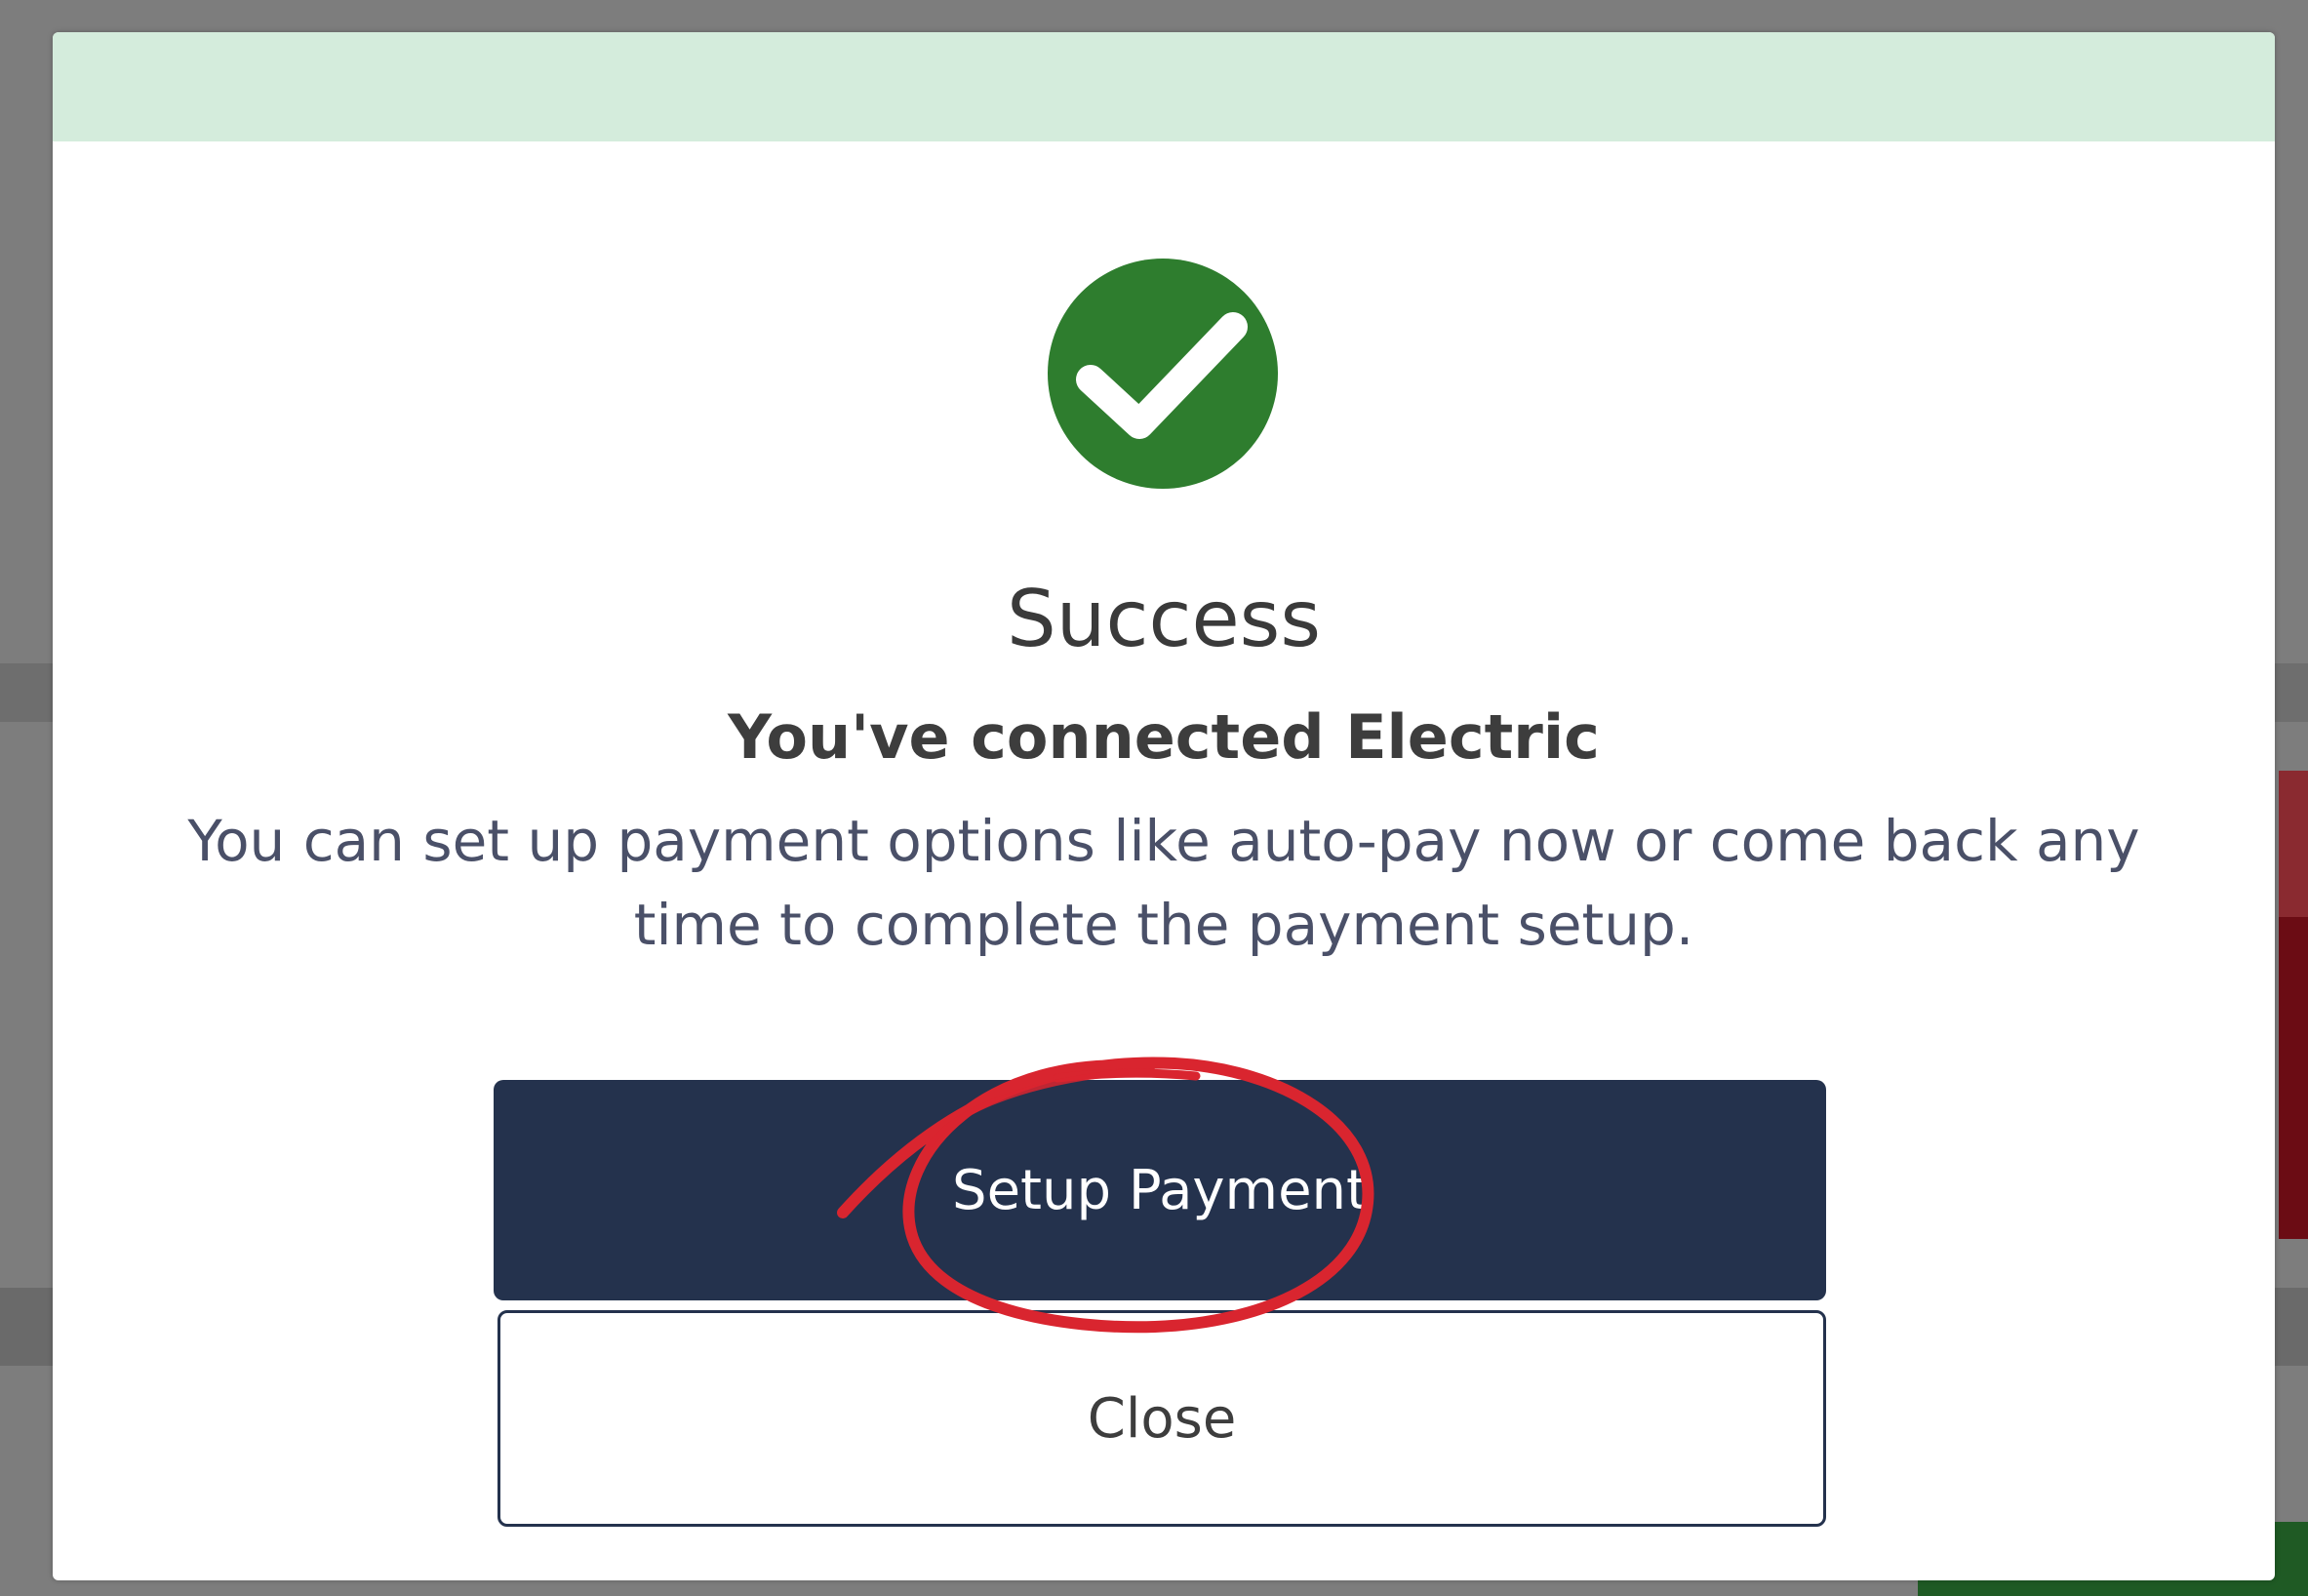 The width and height of the screenshot is (2308, 1596). What do you see at coordinates (1164, 737) in the screenshot?
I see `dialog-subtitle: You've connected Electric` at bounding box center [1164, 737].